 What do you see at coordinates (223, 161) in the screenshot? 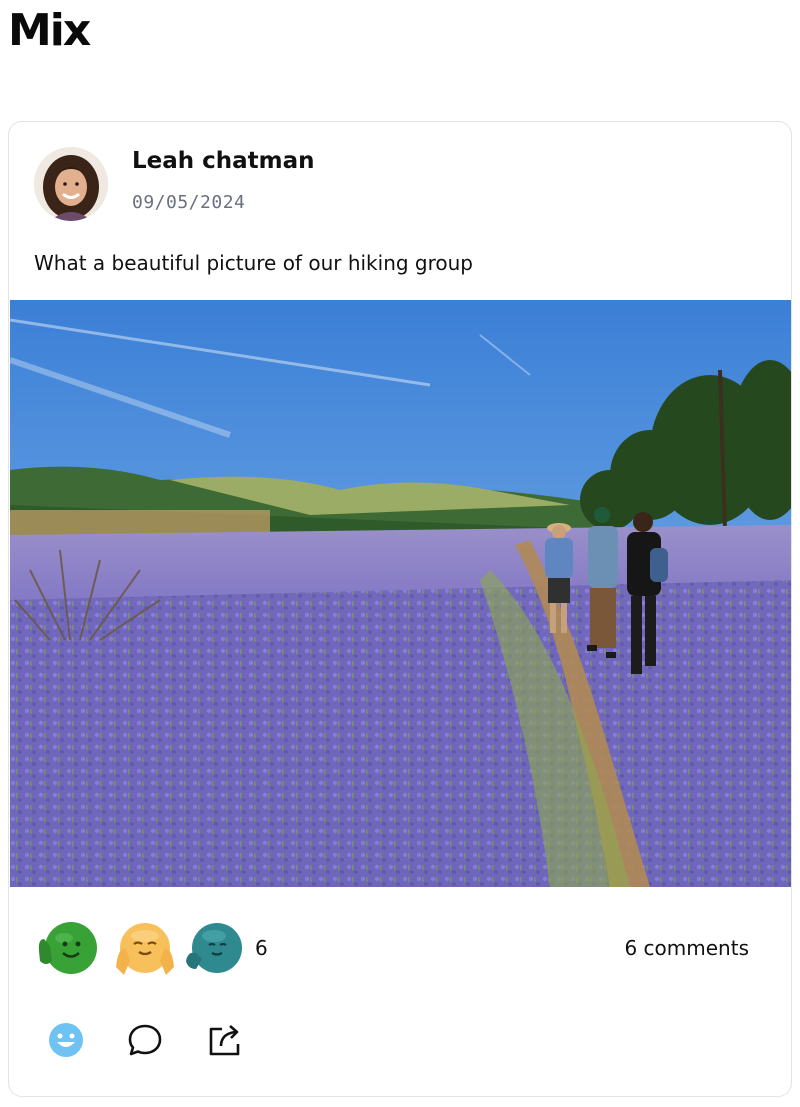
I see `author-name: Leah chatman` at bounding box center [223, 161].